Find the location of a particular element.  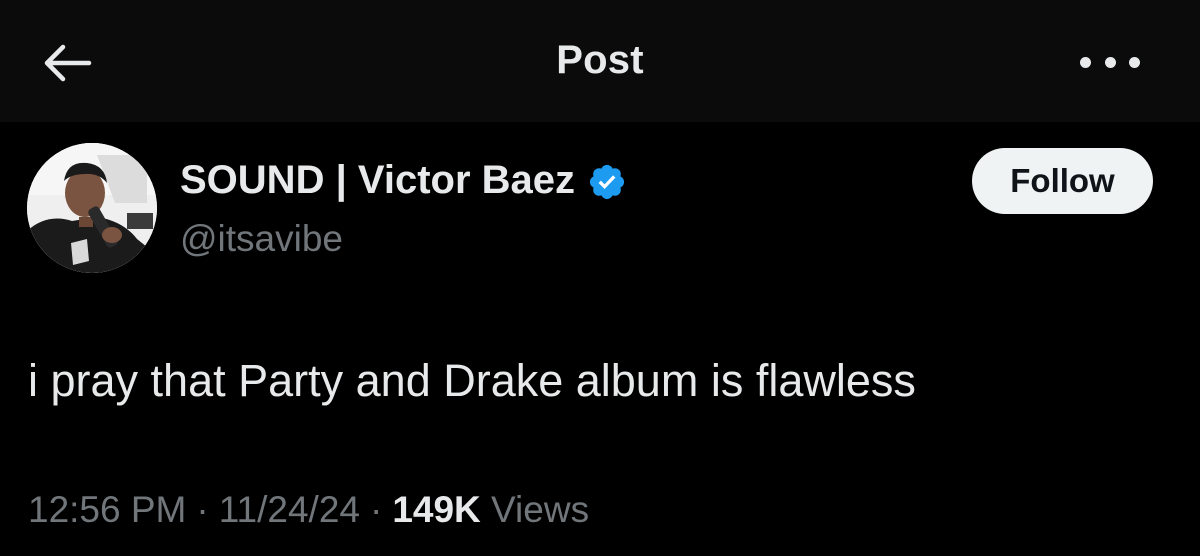

avatar is located at coordinates (92, 208).